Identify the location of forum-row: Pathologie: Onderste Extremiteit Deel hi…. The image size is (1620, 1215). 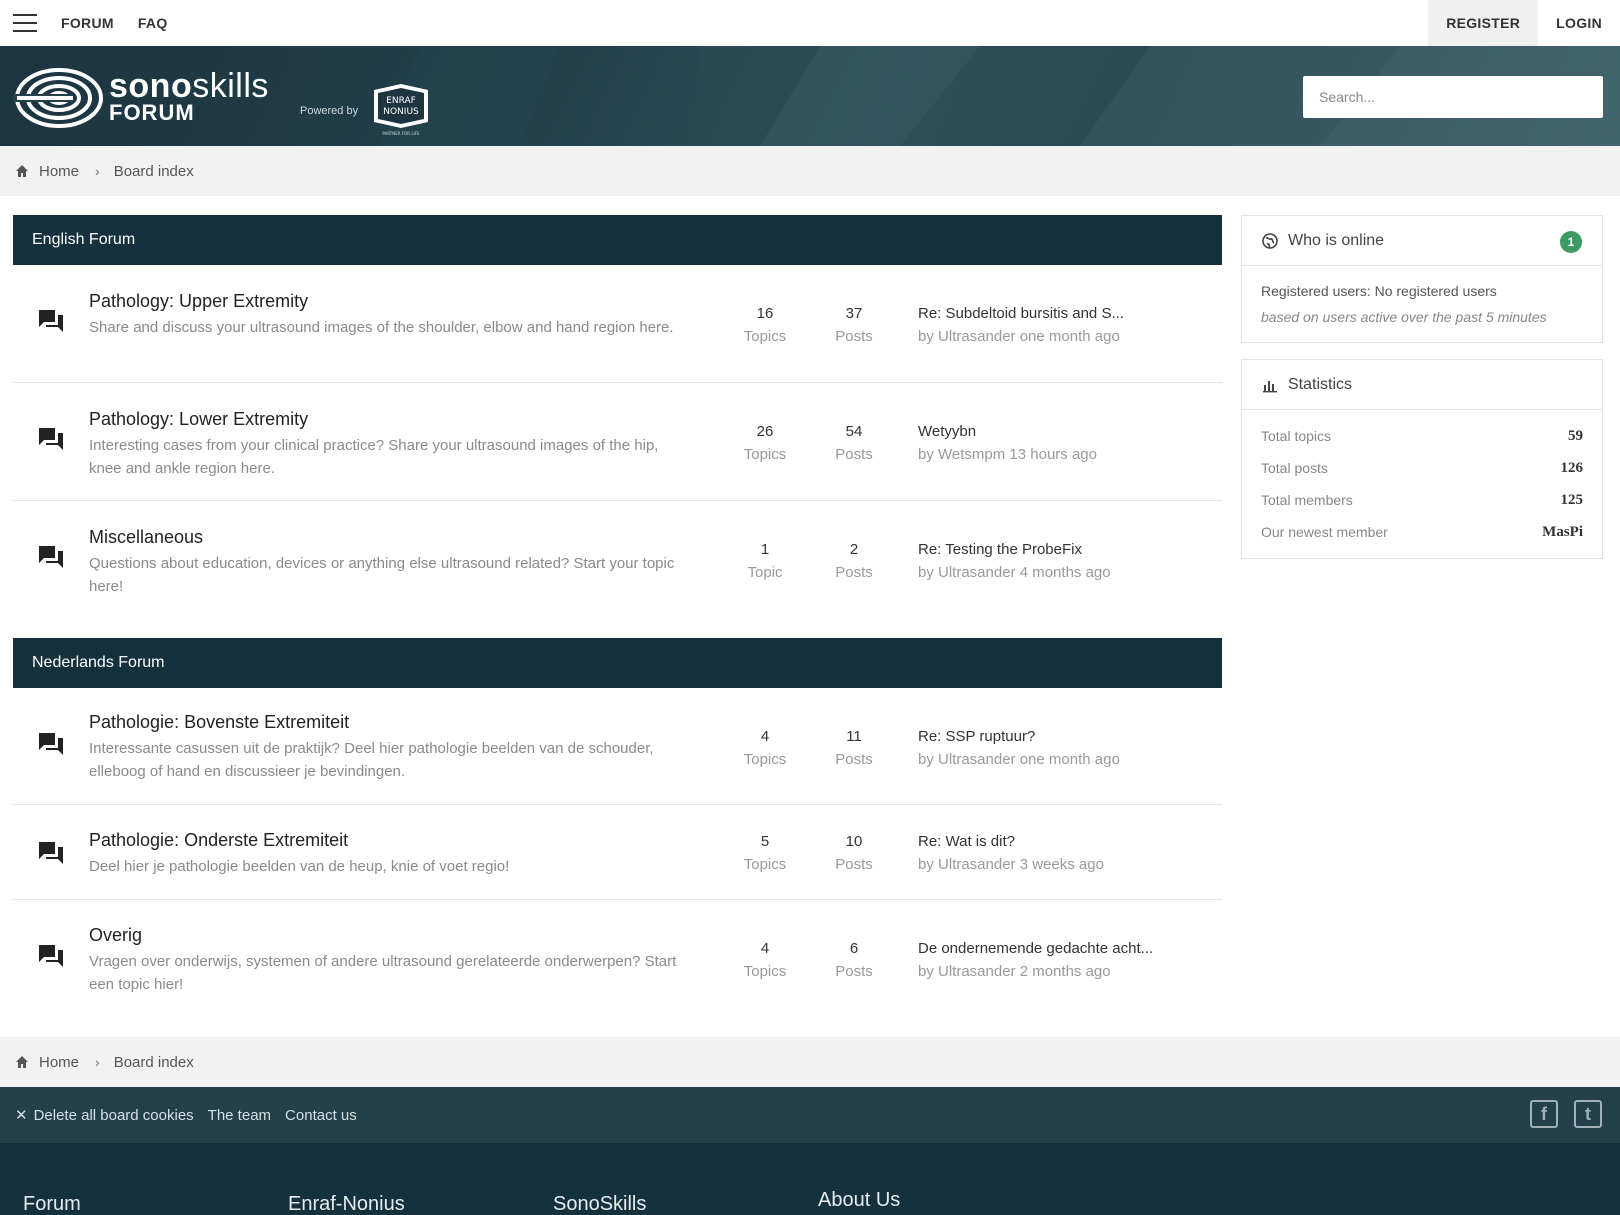
(617, 852).